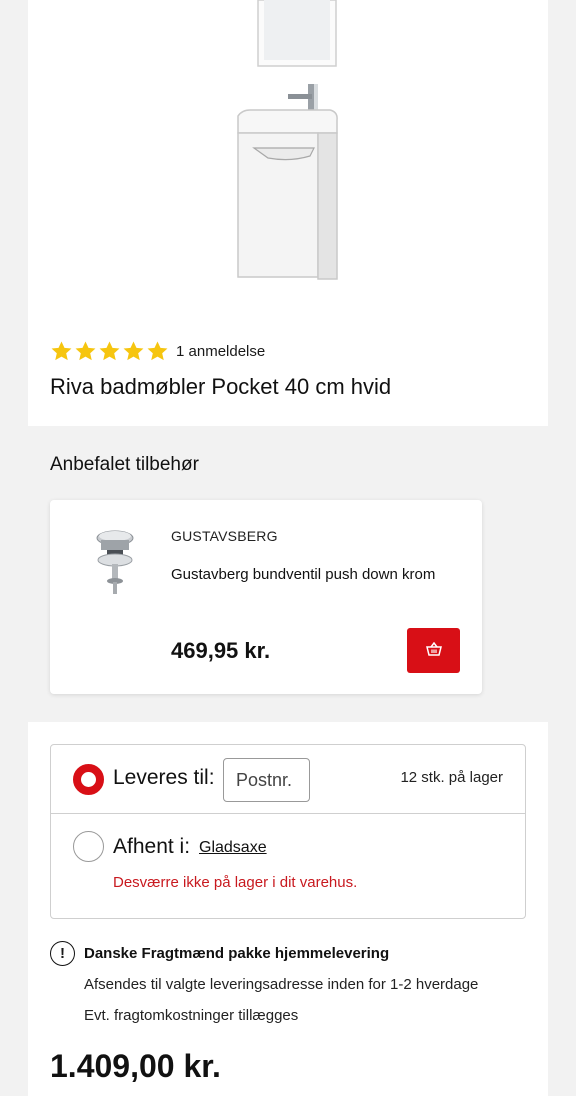  Describe the element at coordinates (152, 846) in the screenshot. I see `pickup-label: Afhent i:` at that location.